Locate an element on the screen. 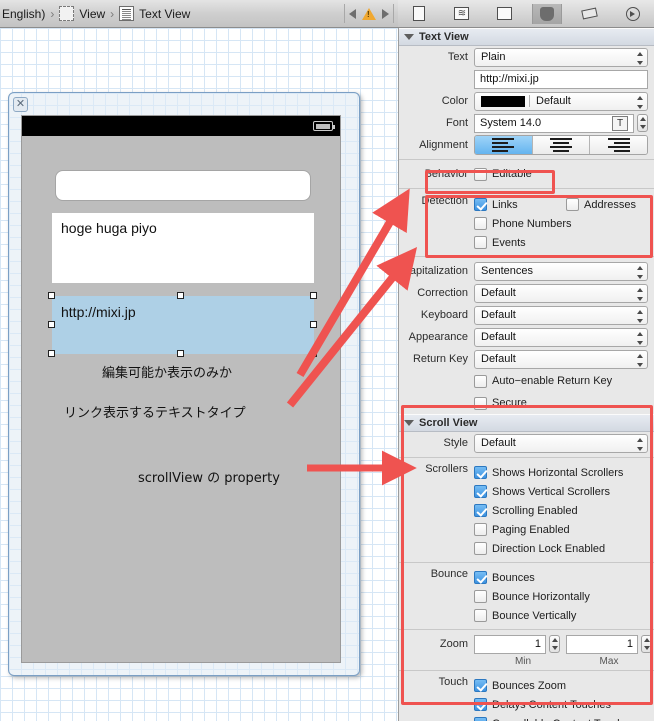 The image size is (654, 721). checkbox-label: Bounce Vertically is located at coordinates (534, 615).